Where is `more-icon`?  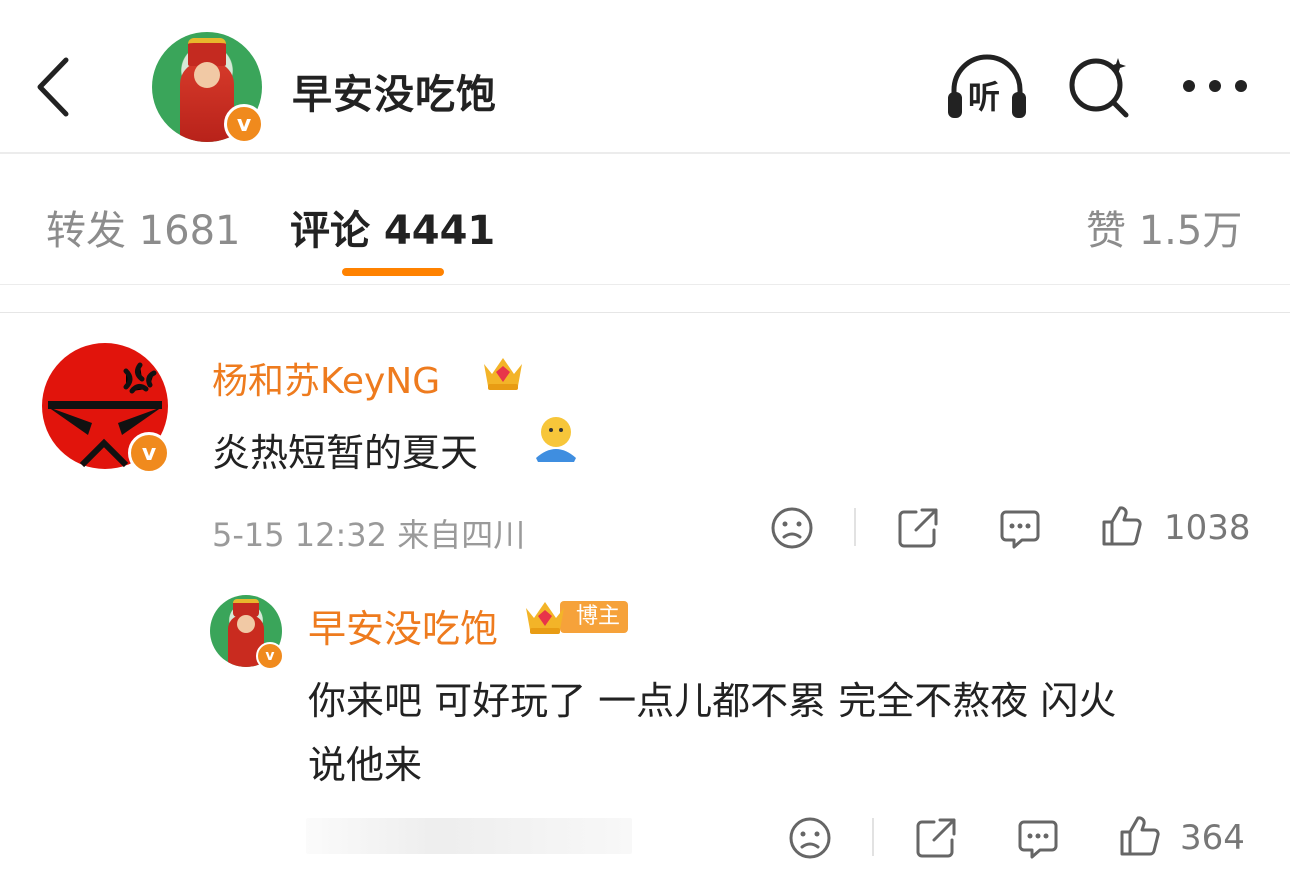 more-icon is located at coordinates (1215, 86).